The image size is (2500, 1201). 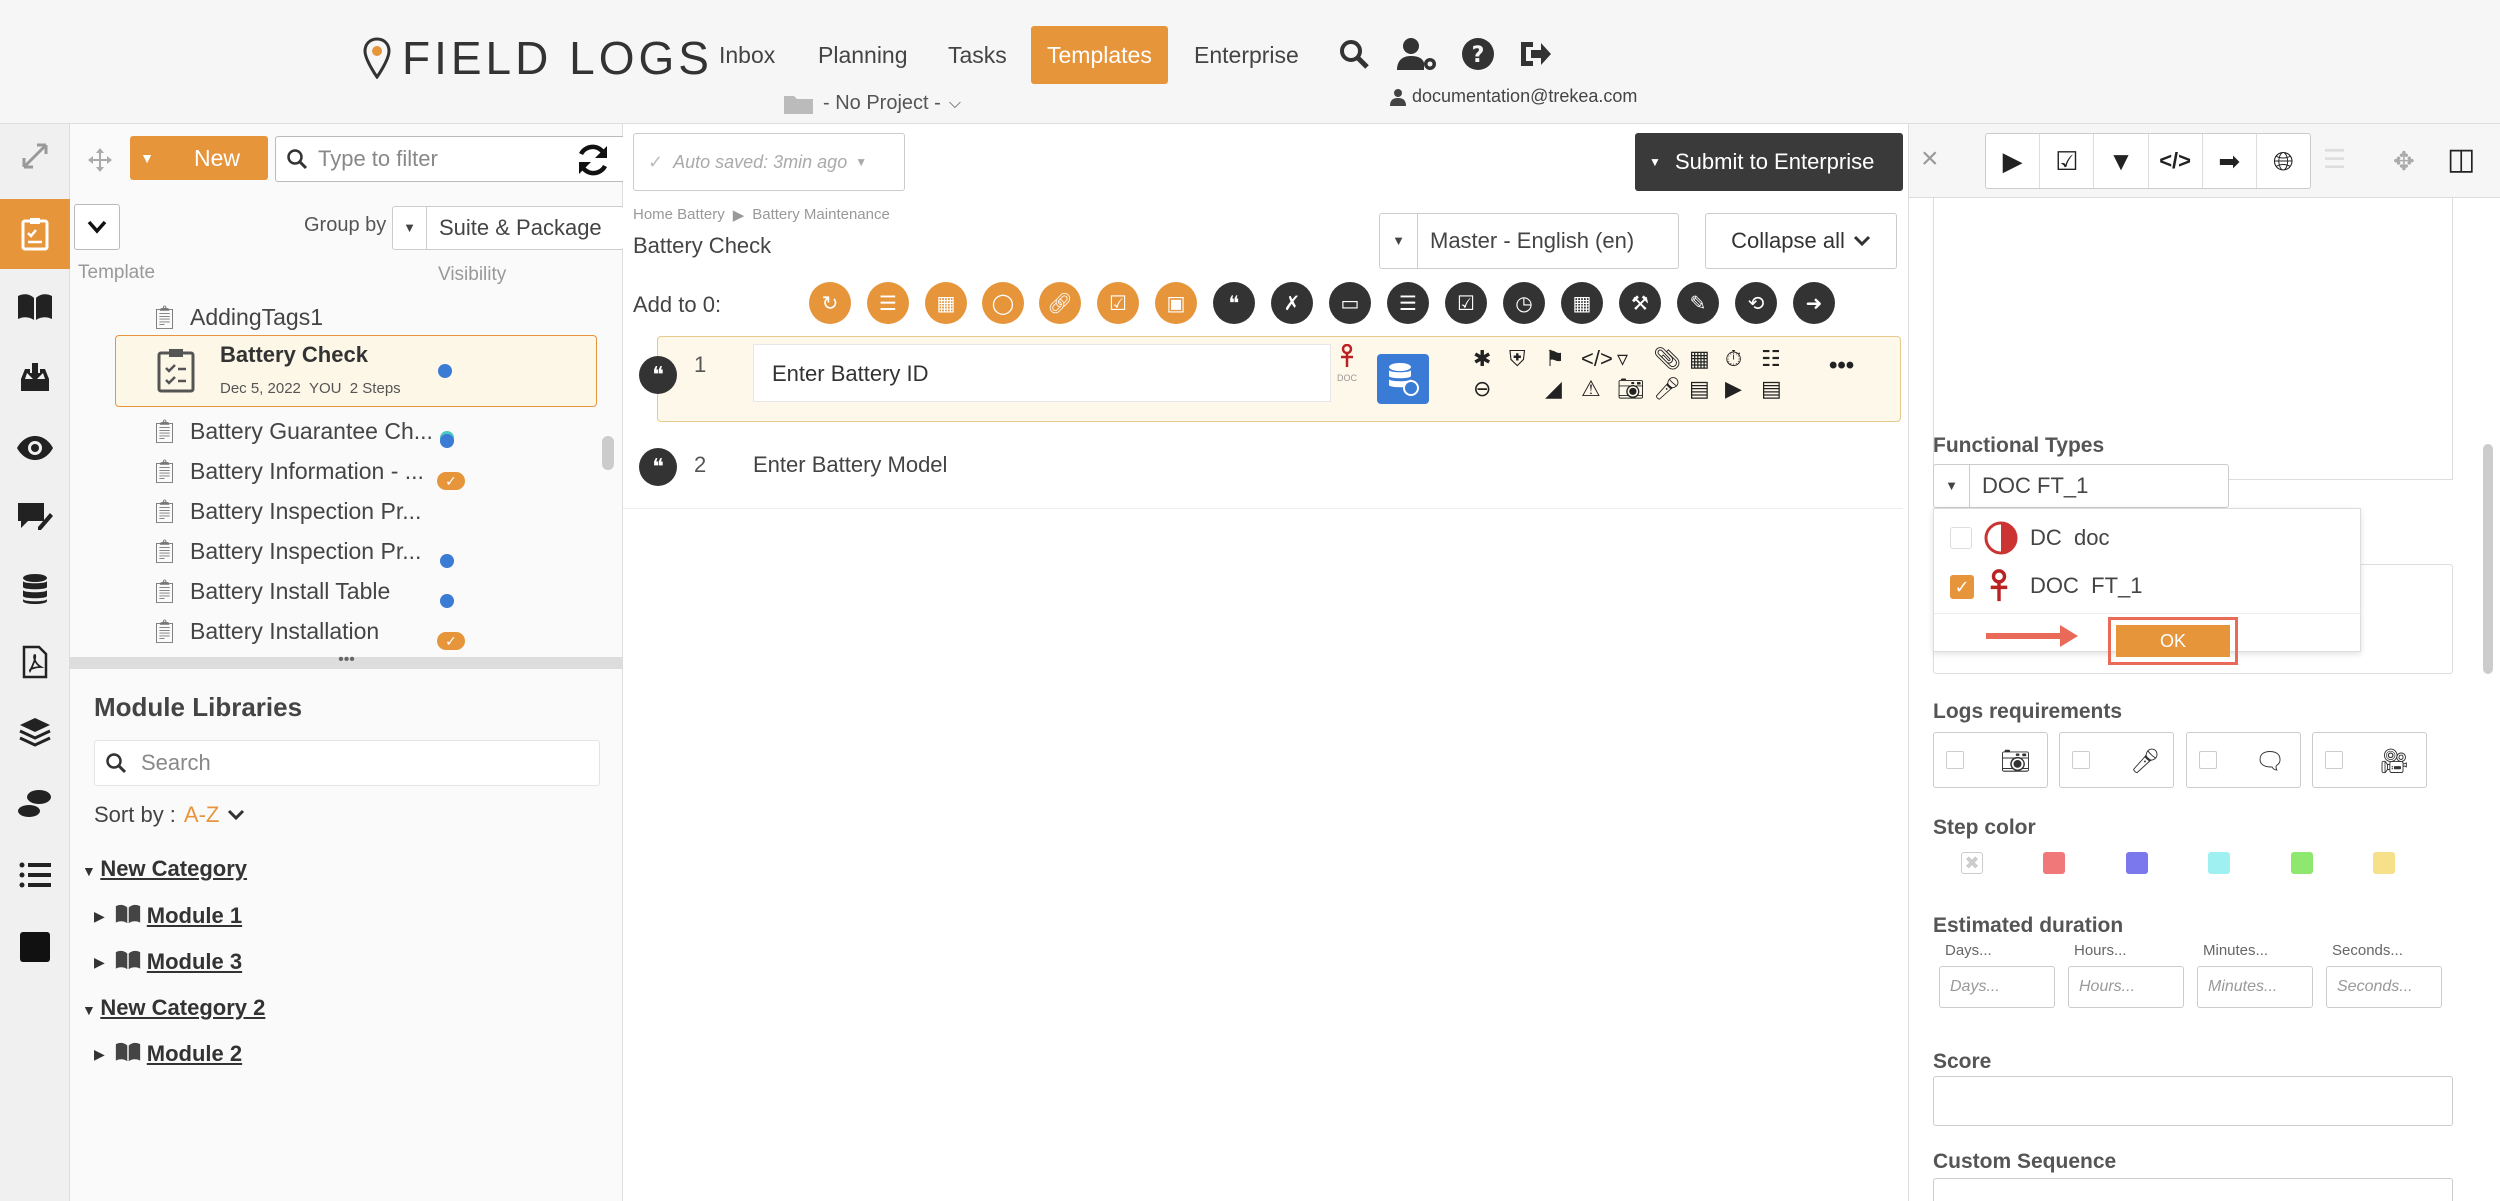 I want to click on module-search-input: Search, so click(x=347, y=763).